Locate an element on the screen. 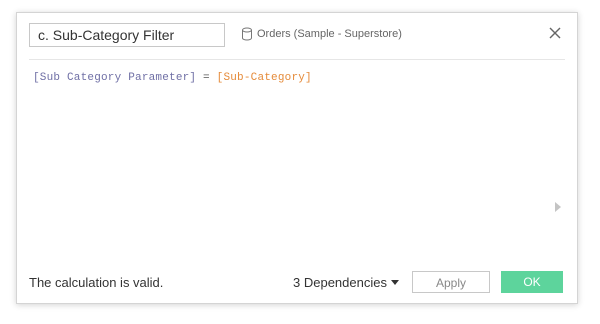  datasource-name: Orders (Sample - Superstore) is located at coordinates (329, 34).